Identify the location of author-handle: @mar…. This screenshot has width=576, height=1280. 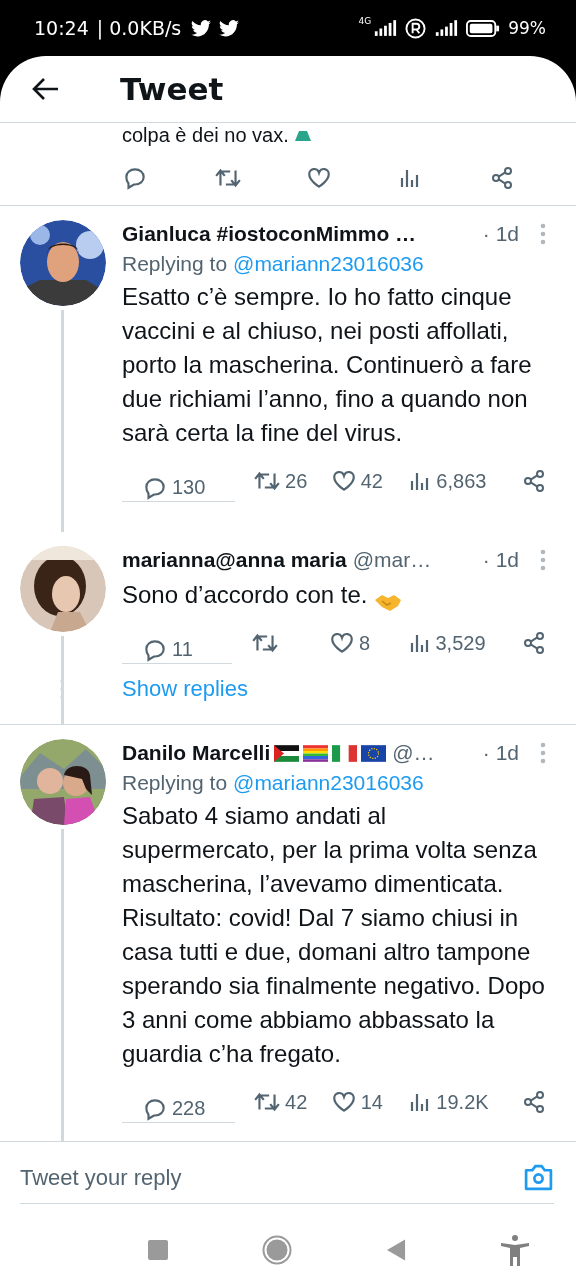
(392, 560).